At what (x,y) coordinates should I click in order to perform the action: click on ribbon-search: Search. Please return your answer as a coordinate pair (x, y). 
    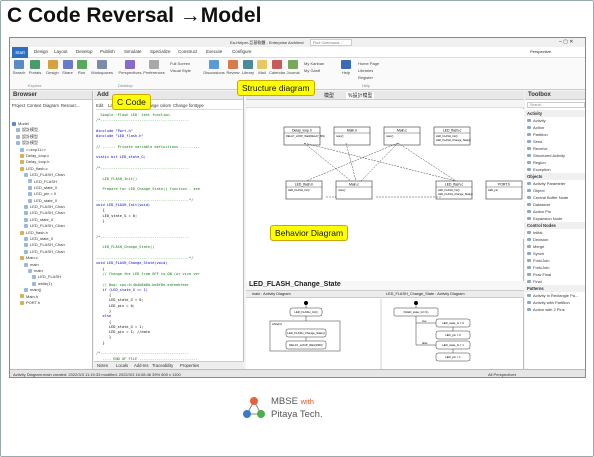
    Looking at the image, I should click on (19, 67).